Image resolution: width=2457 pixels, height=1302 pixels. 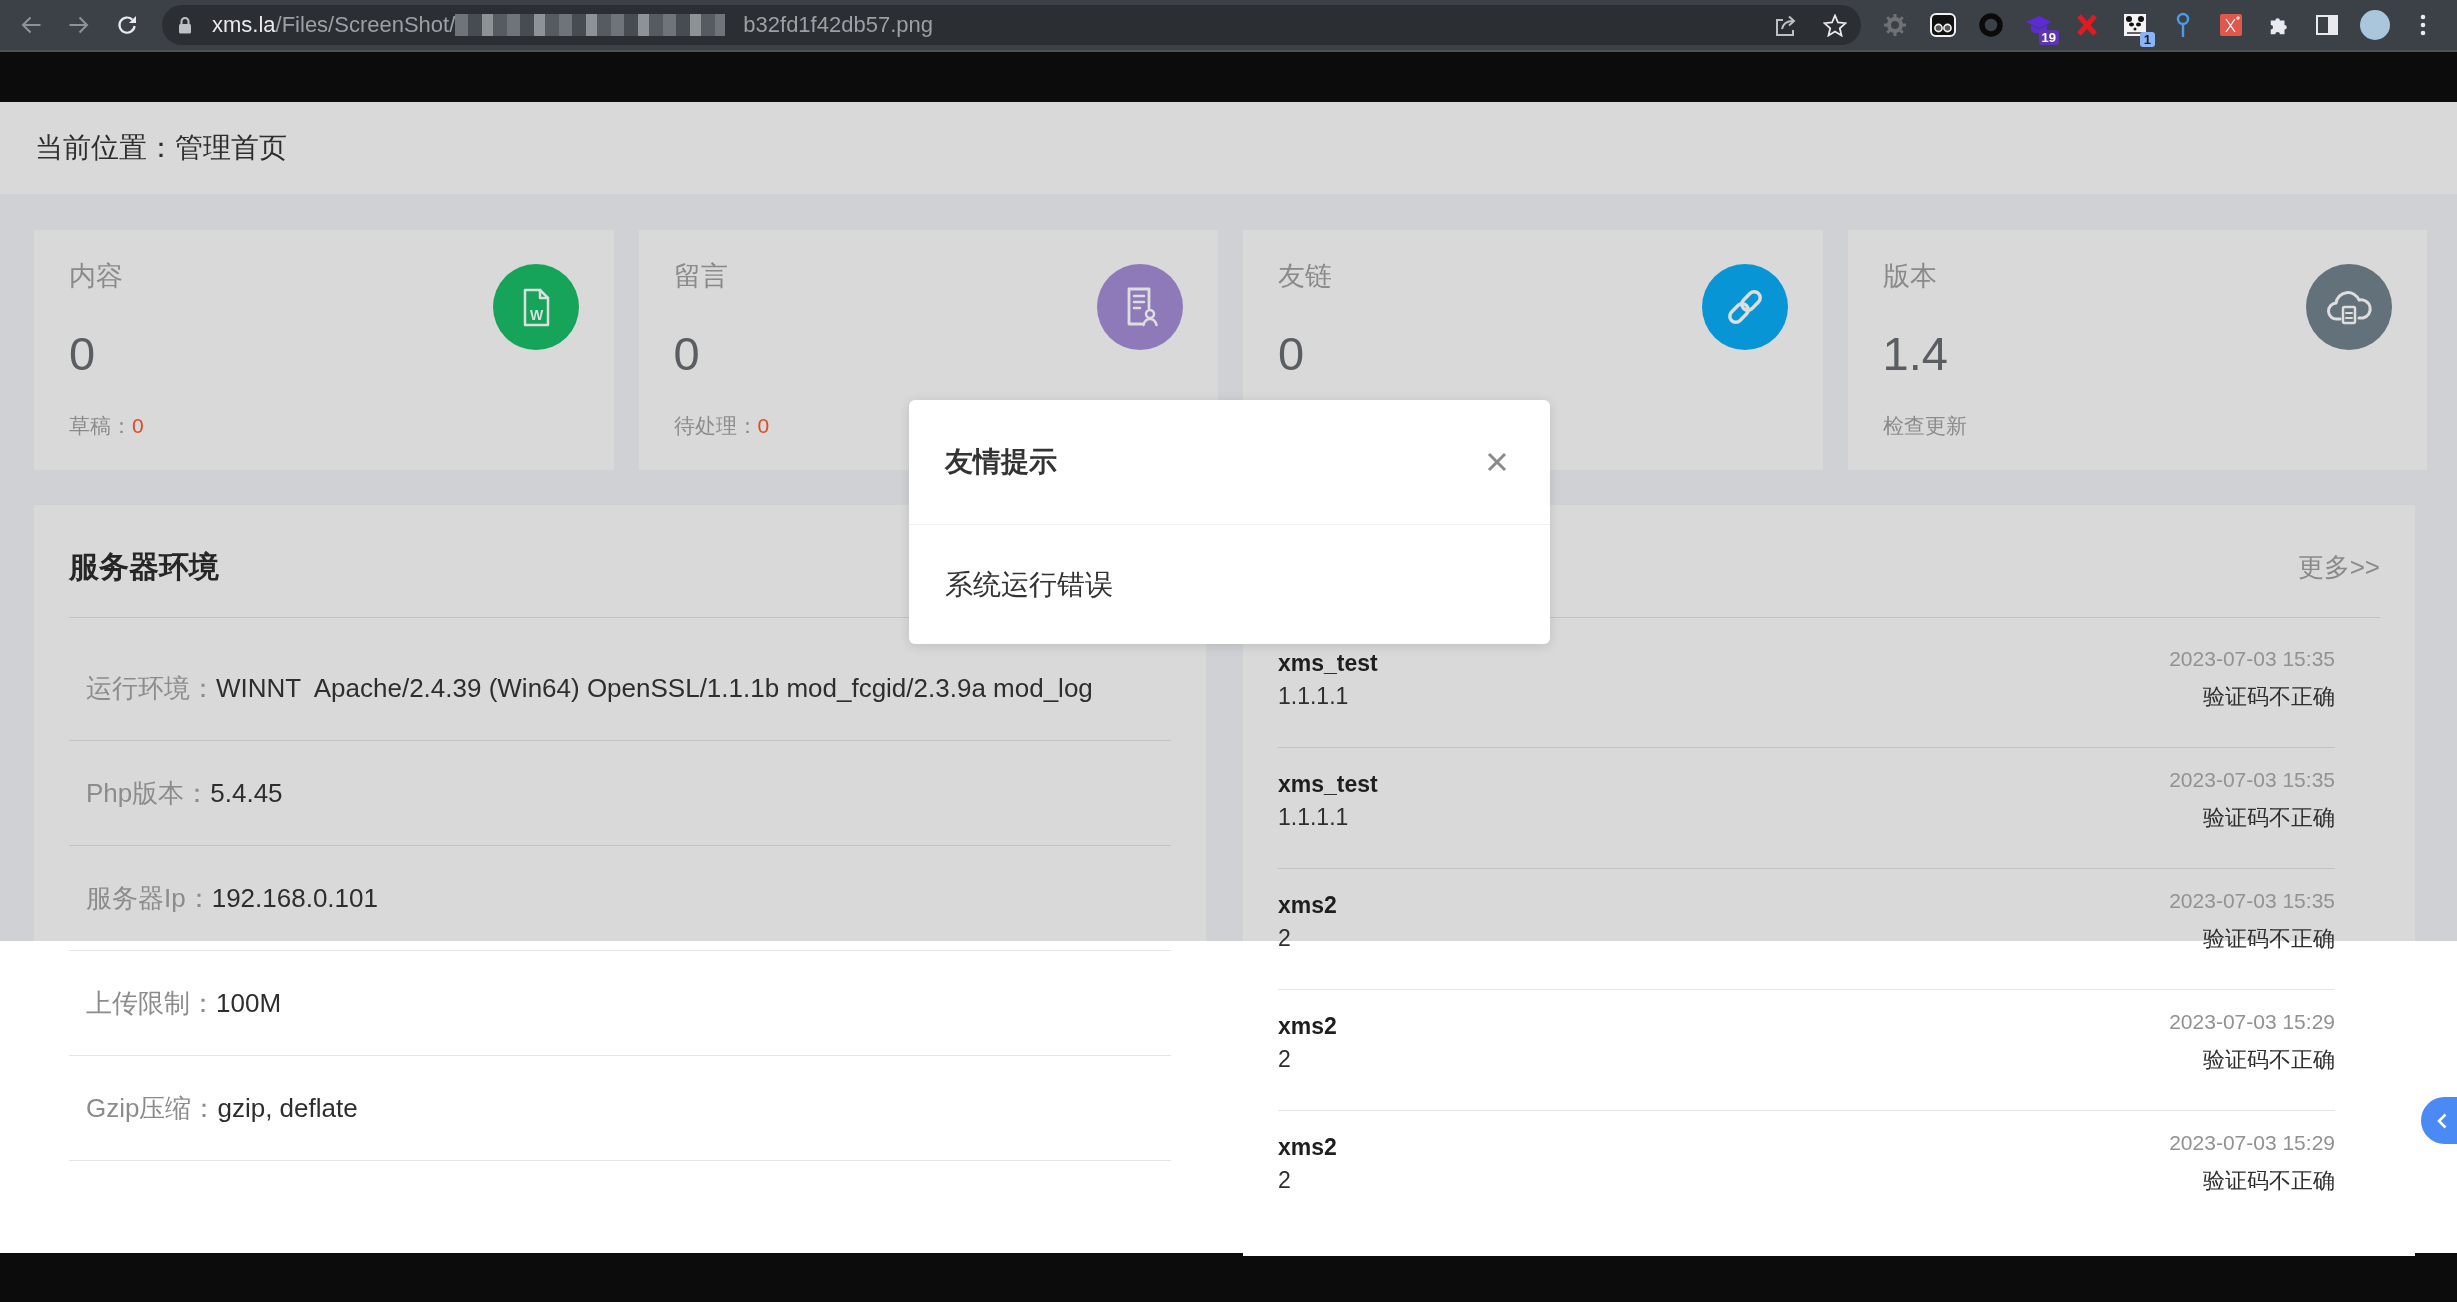 What do you see at coordinates (1305, 276) in the screenshot?
I see `stat-title: 友链` at bounding box center [1305, 276].